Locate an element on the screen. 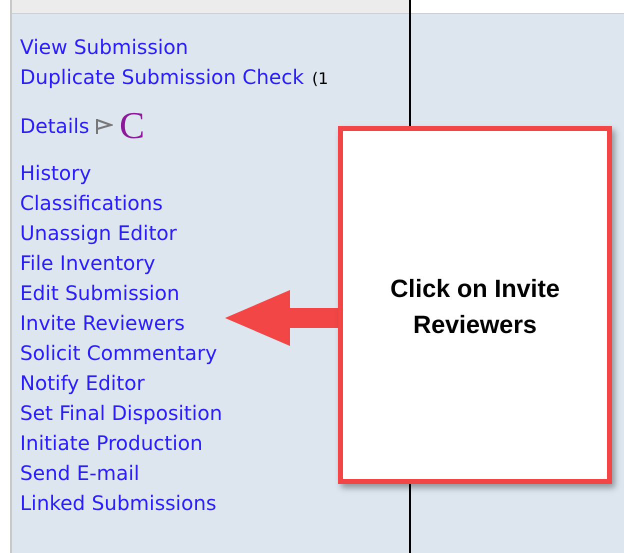 The image size is (624, 553). sidebar-link: Details is located at coordinates (55, 126).